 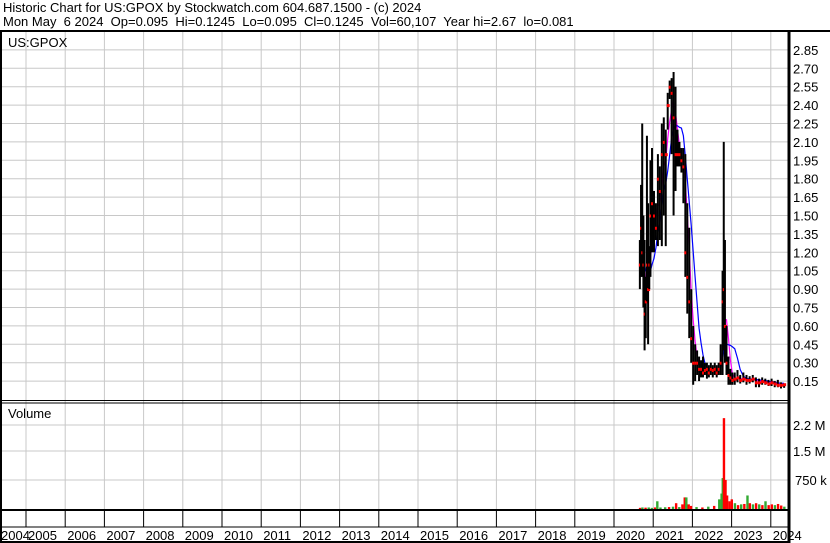 What do you see at coordinates (238, 535) in the screenshot?
I see `x-tick-label: 2010` at bounding box center [238, 535].